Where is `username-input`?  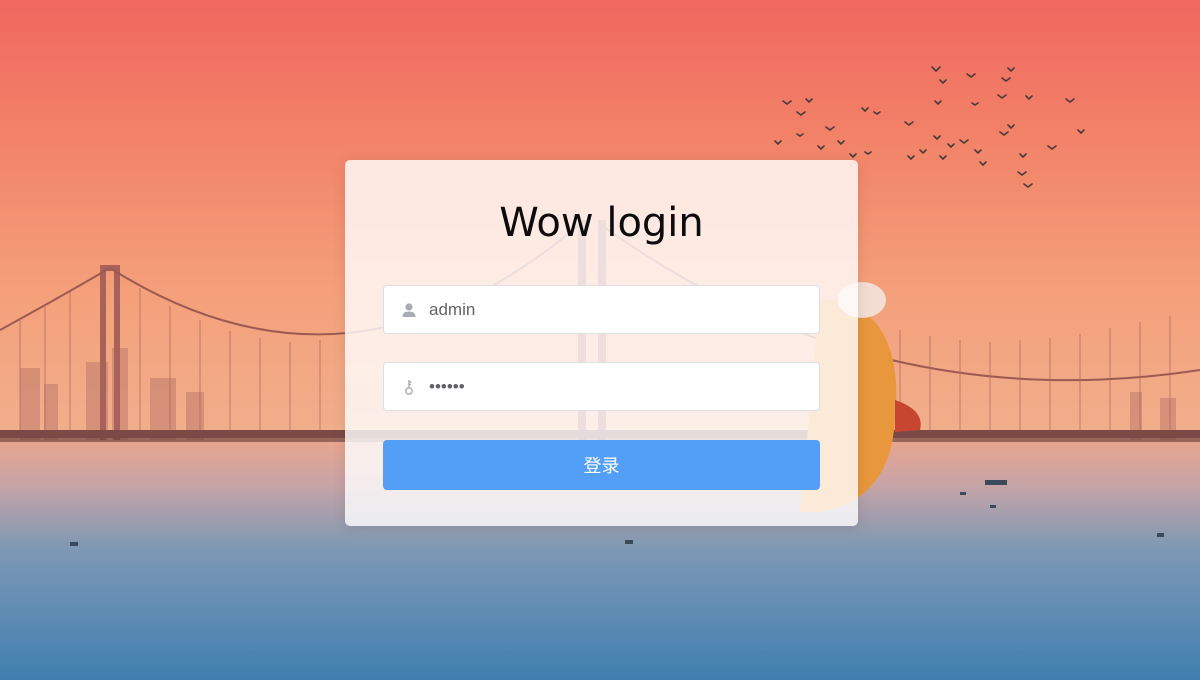 username-input is located at coordinates (619, 309).